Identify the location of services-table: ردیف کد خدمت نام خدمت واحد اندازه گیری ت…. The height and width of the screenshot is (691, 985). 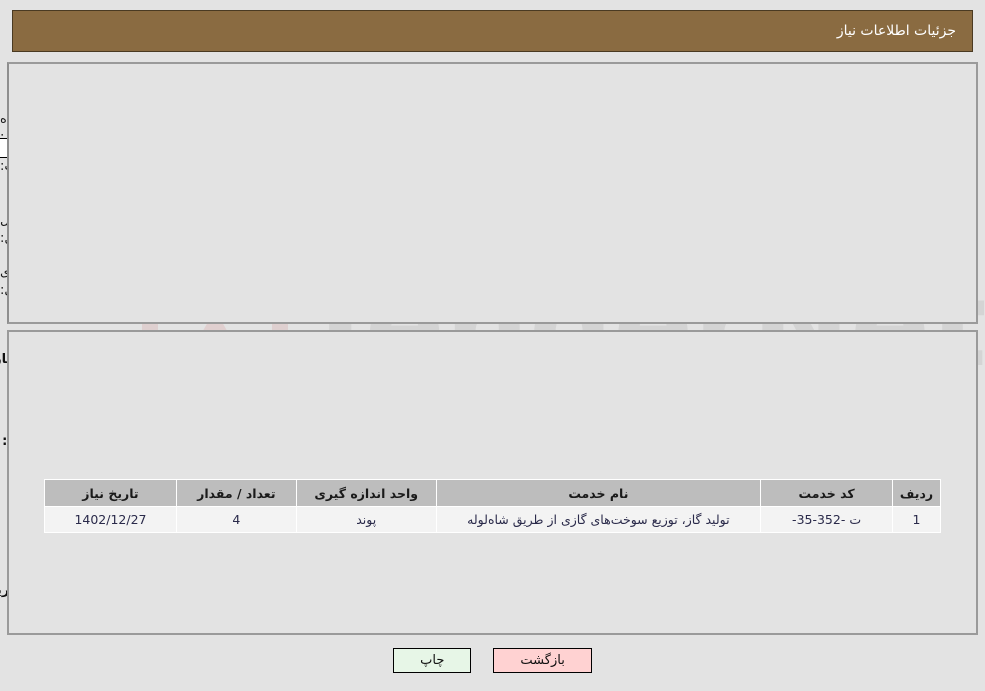
(492, 506).